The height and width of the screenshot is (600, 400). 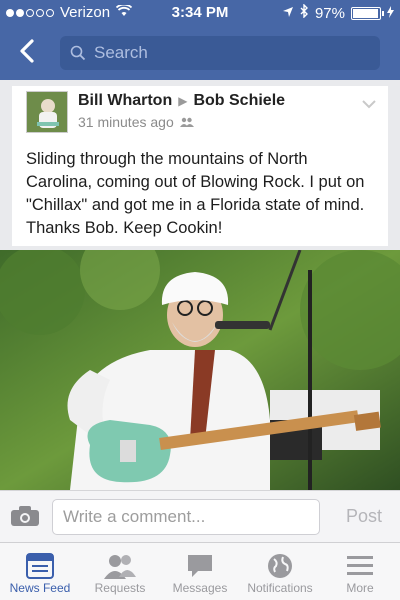 What do you see at coordinates (329, 13) in the screenshot?
I see `battery-percent: 97%` at bounding box center [329, 13].